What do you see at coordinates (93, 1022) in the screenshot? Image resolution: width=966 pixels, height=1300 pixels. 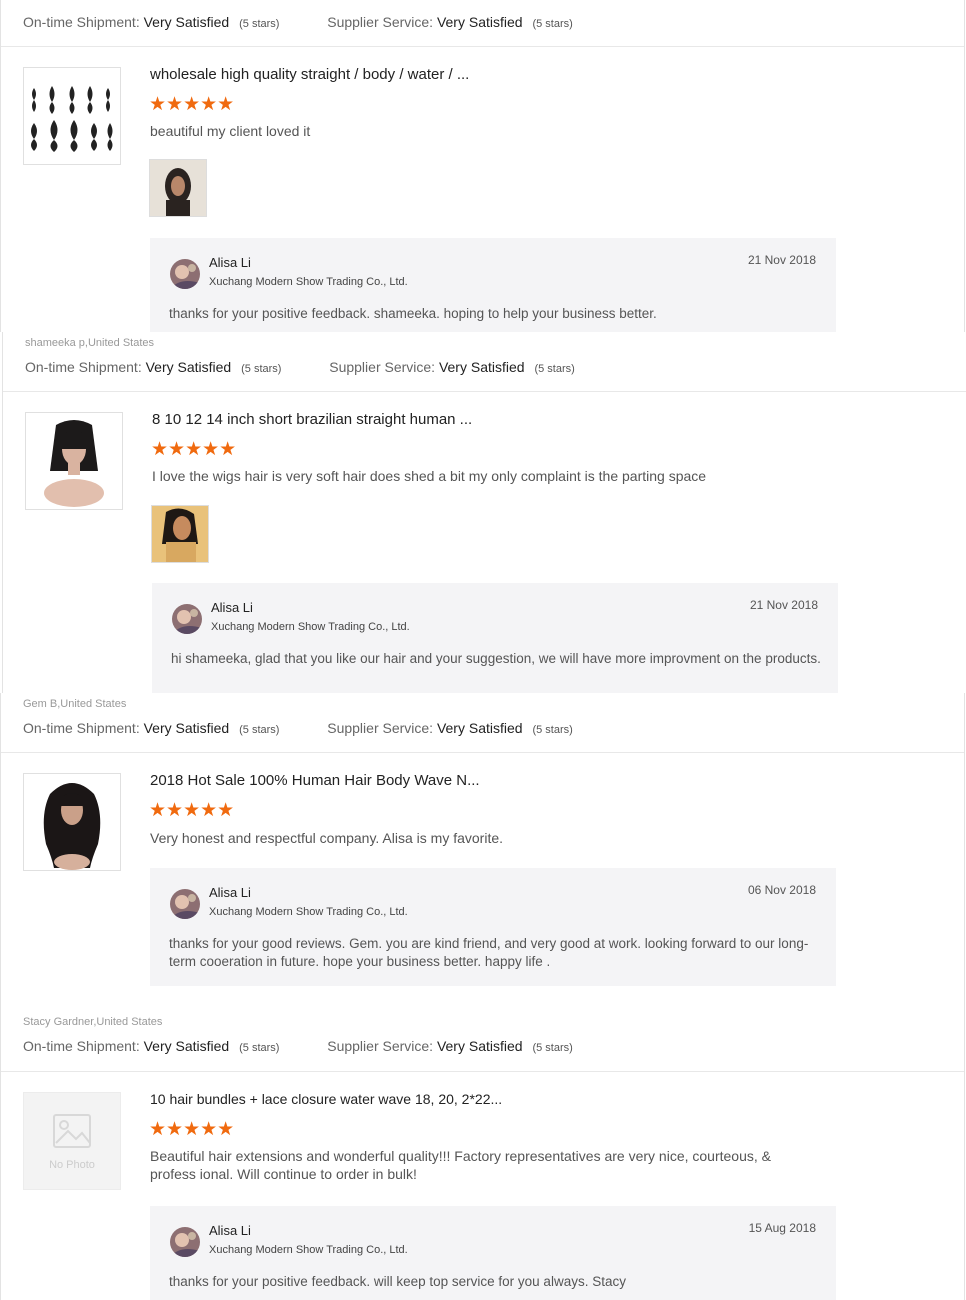 I see `reviewer-name: Stacy Gardner,United States` at bounding box center [93, 1022].